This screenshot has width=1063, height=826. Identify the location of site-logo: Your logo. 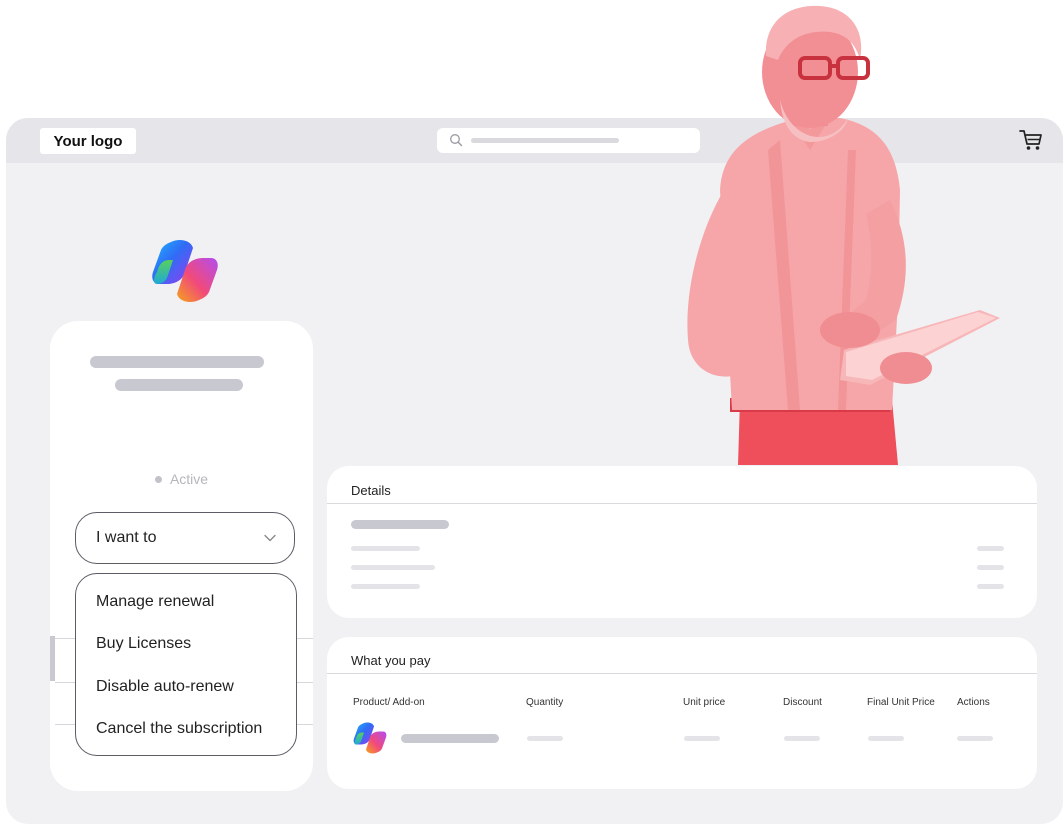
(88, 141).